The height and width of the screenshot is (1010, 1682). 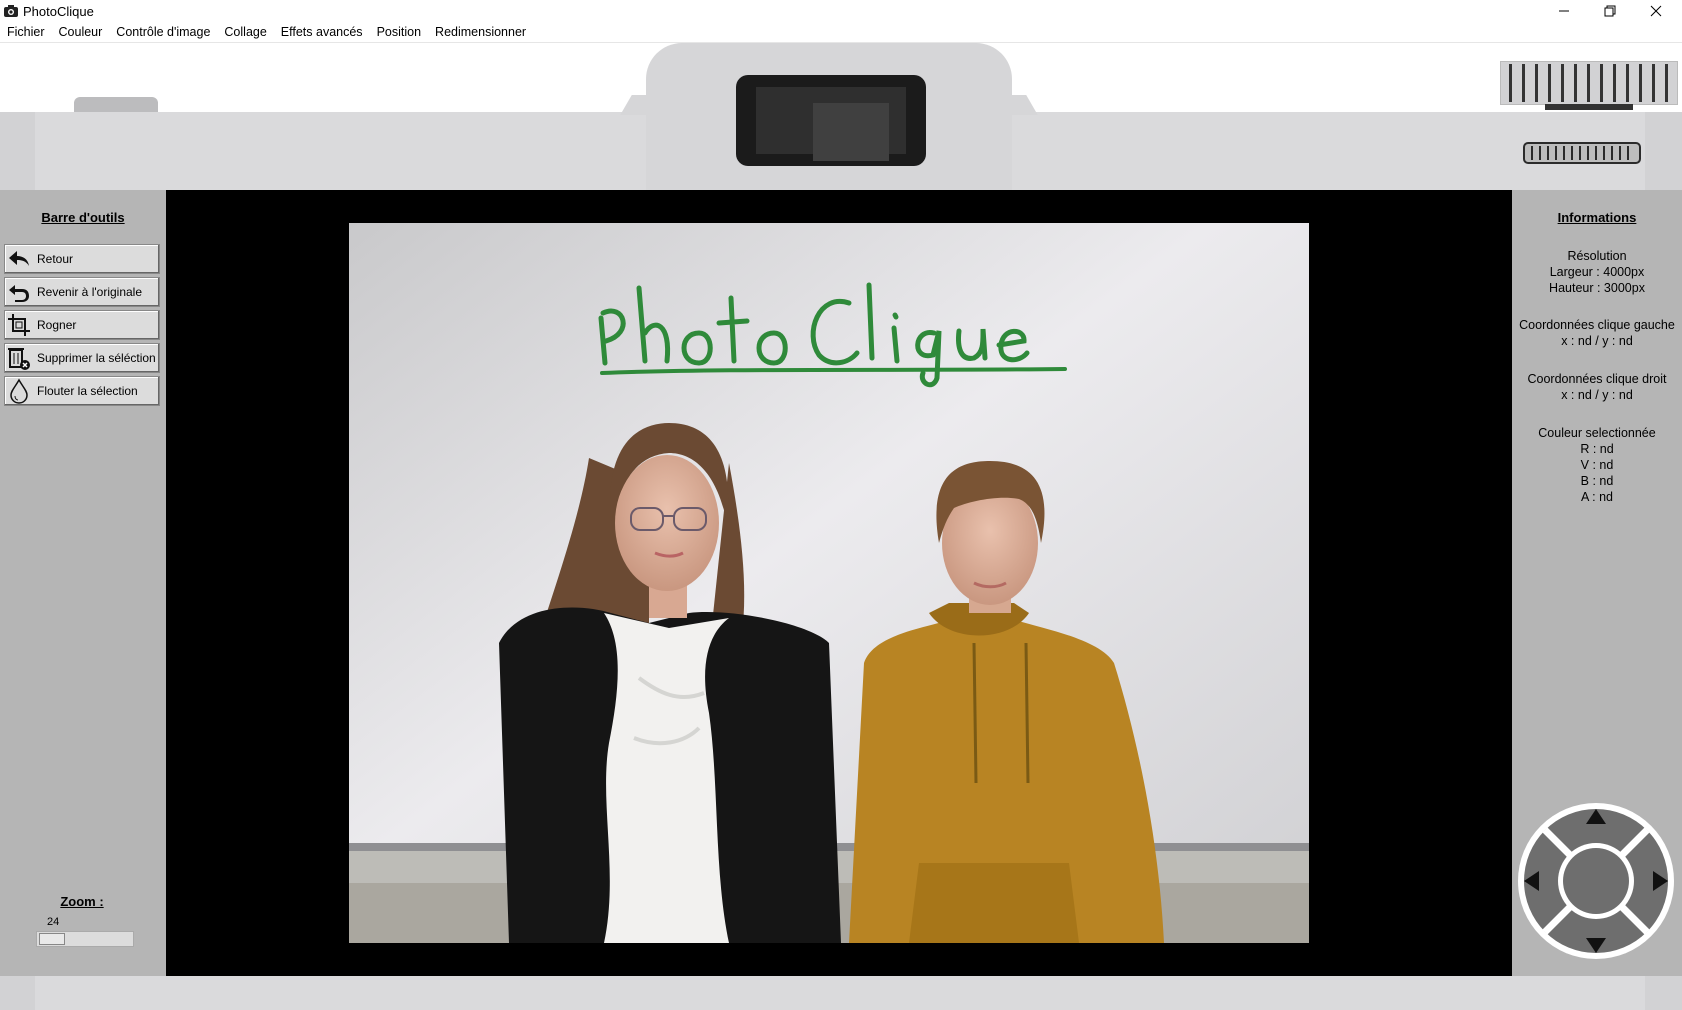 What do you see at coordinates (1597, 387) in the screenshot?
I see `right-click-block: Coordonnées clique droit x : nd / y : nd` at bounding box center [1597, 387].